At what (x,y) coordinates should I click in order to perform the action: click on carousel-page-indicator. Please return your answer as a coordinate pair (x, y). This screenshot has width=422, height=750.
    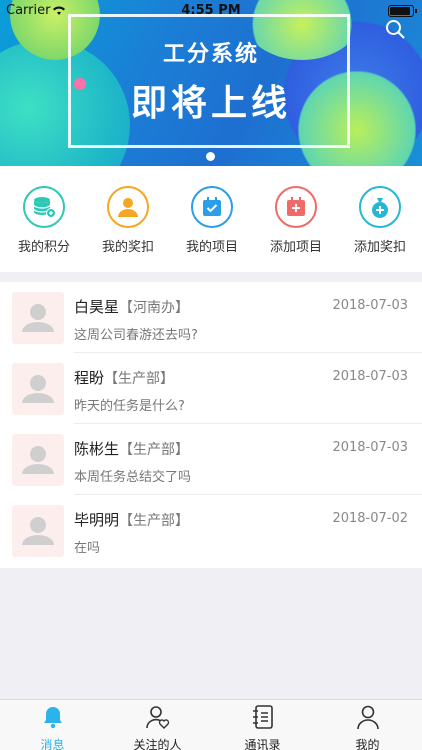
    Looking at the image, I should click on (210, 156).